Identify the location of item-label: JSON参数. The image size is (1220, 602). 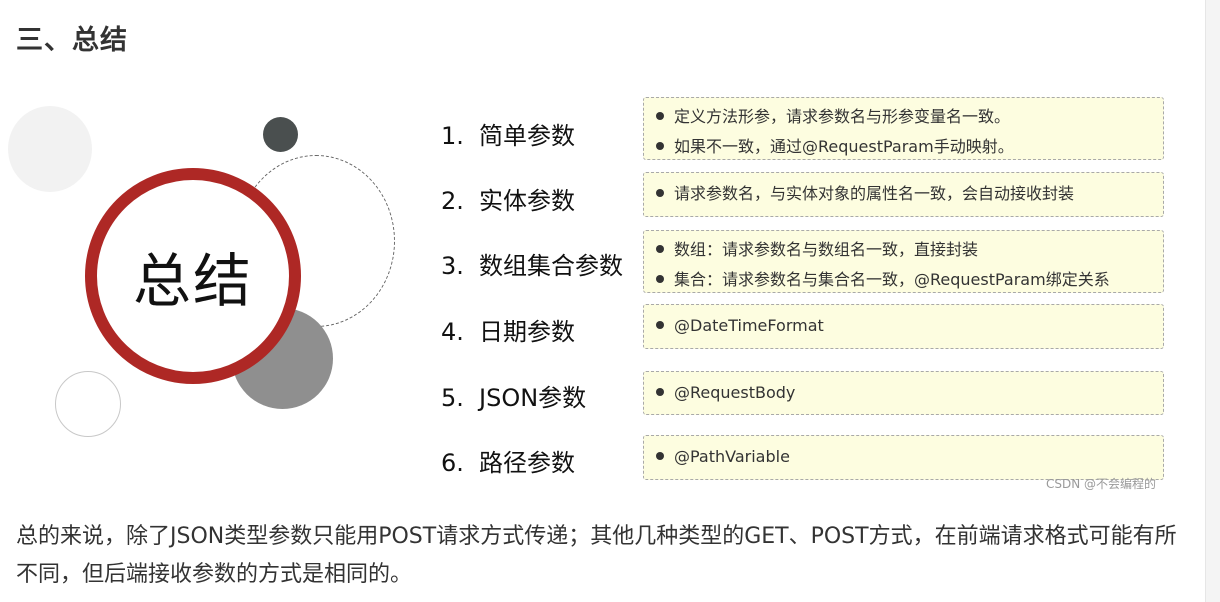
(533, 398).